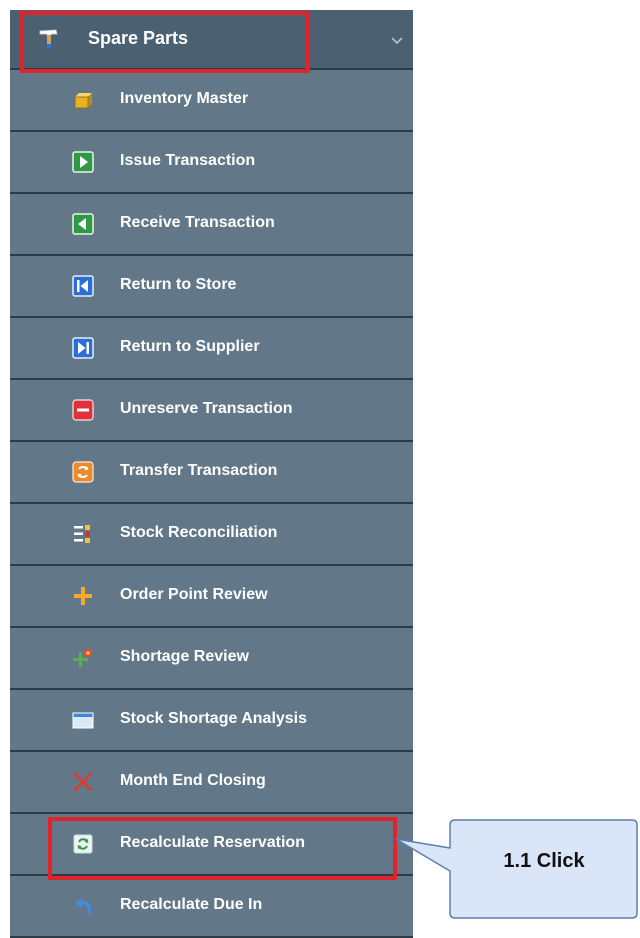 This screenshot has height=938, width=640. I want to click on menu-item-label: Order Point Review, so click(194, 594).